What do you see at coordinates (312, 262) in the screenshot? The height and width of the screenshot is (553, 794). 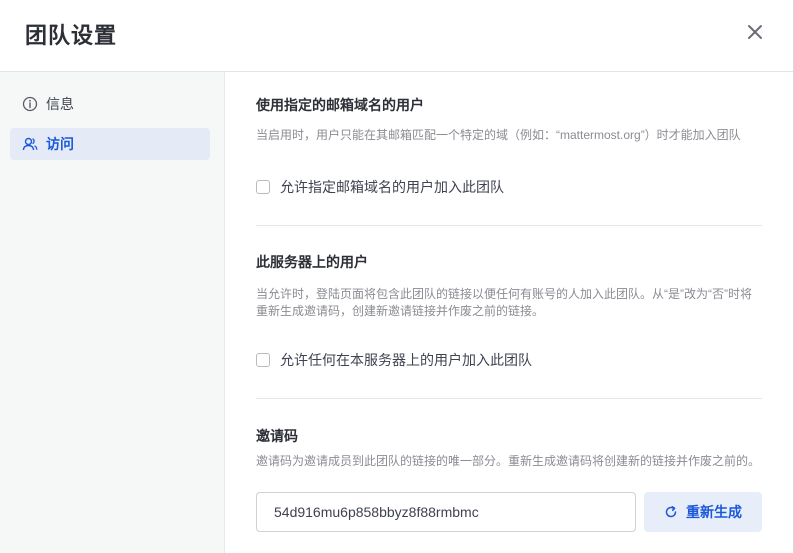 I see `server-users-section-title: 此服务器上的用户` at bounding box center [312, 262].